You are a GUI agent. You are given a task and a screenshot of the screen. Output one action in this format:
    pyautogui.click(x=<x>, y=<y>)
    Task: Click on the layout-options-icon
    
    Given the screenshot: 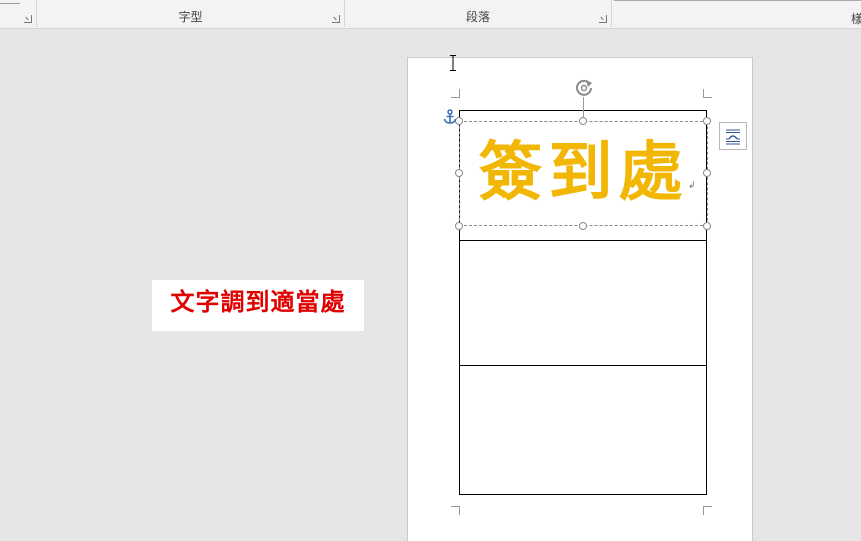 What is the action you would take?
    pyautogui.click(x=733, y=136)
    